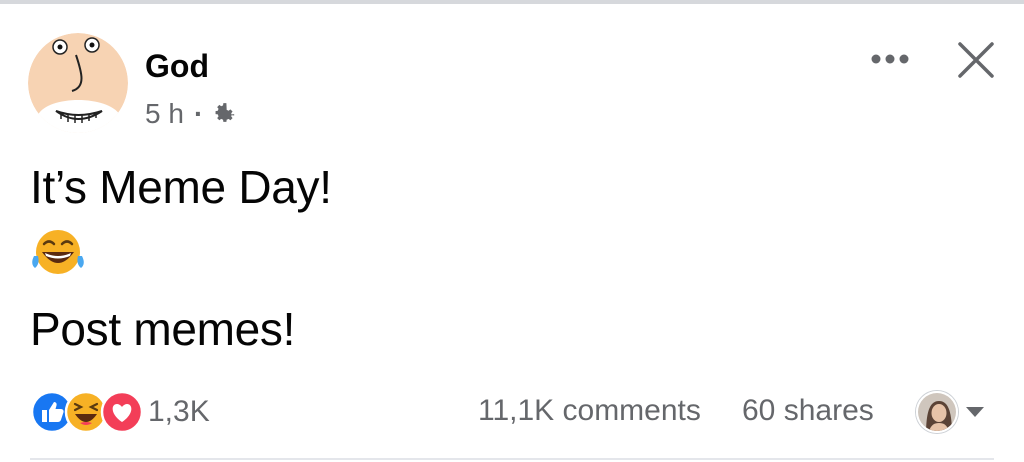  What do you see at coordinates (937, 412) in the screenshot?
I see `viewer-avatar` at bounding box center [937, 412].